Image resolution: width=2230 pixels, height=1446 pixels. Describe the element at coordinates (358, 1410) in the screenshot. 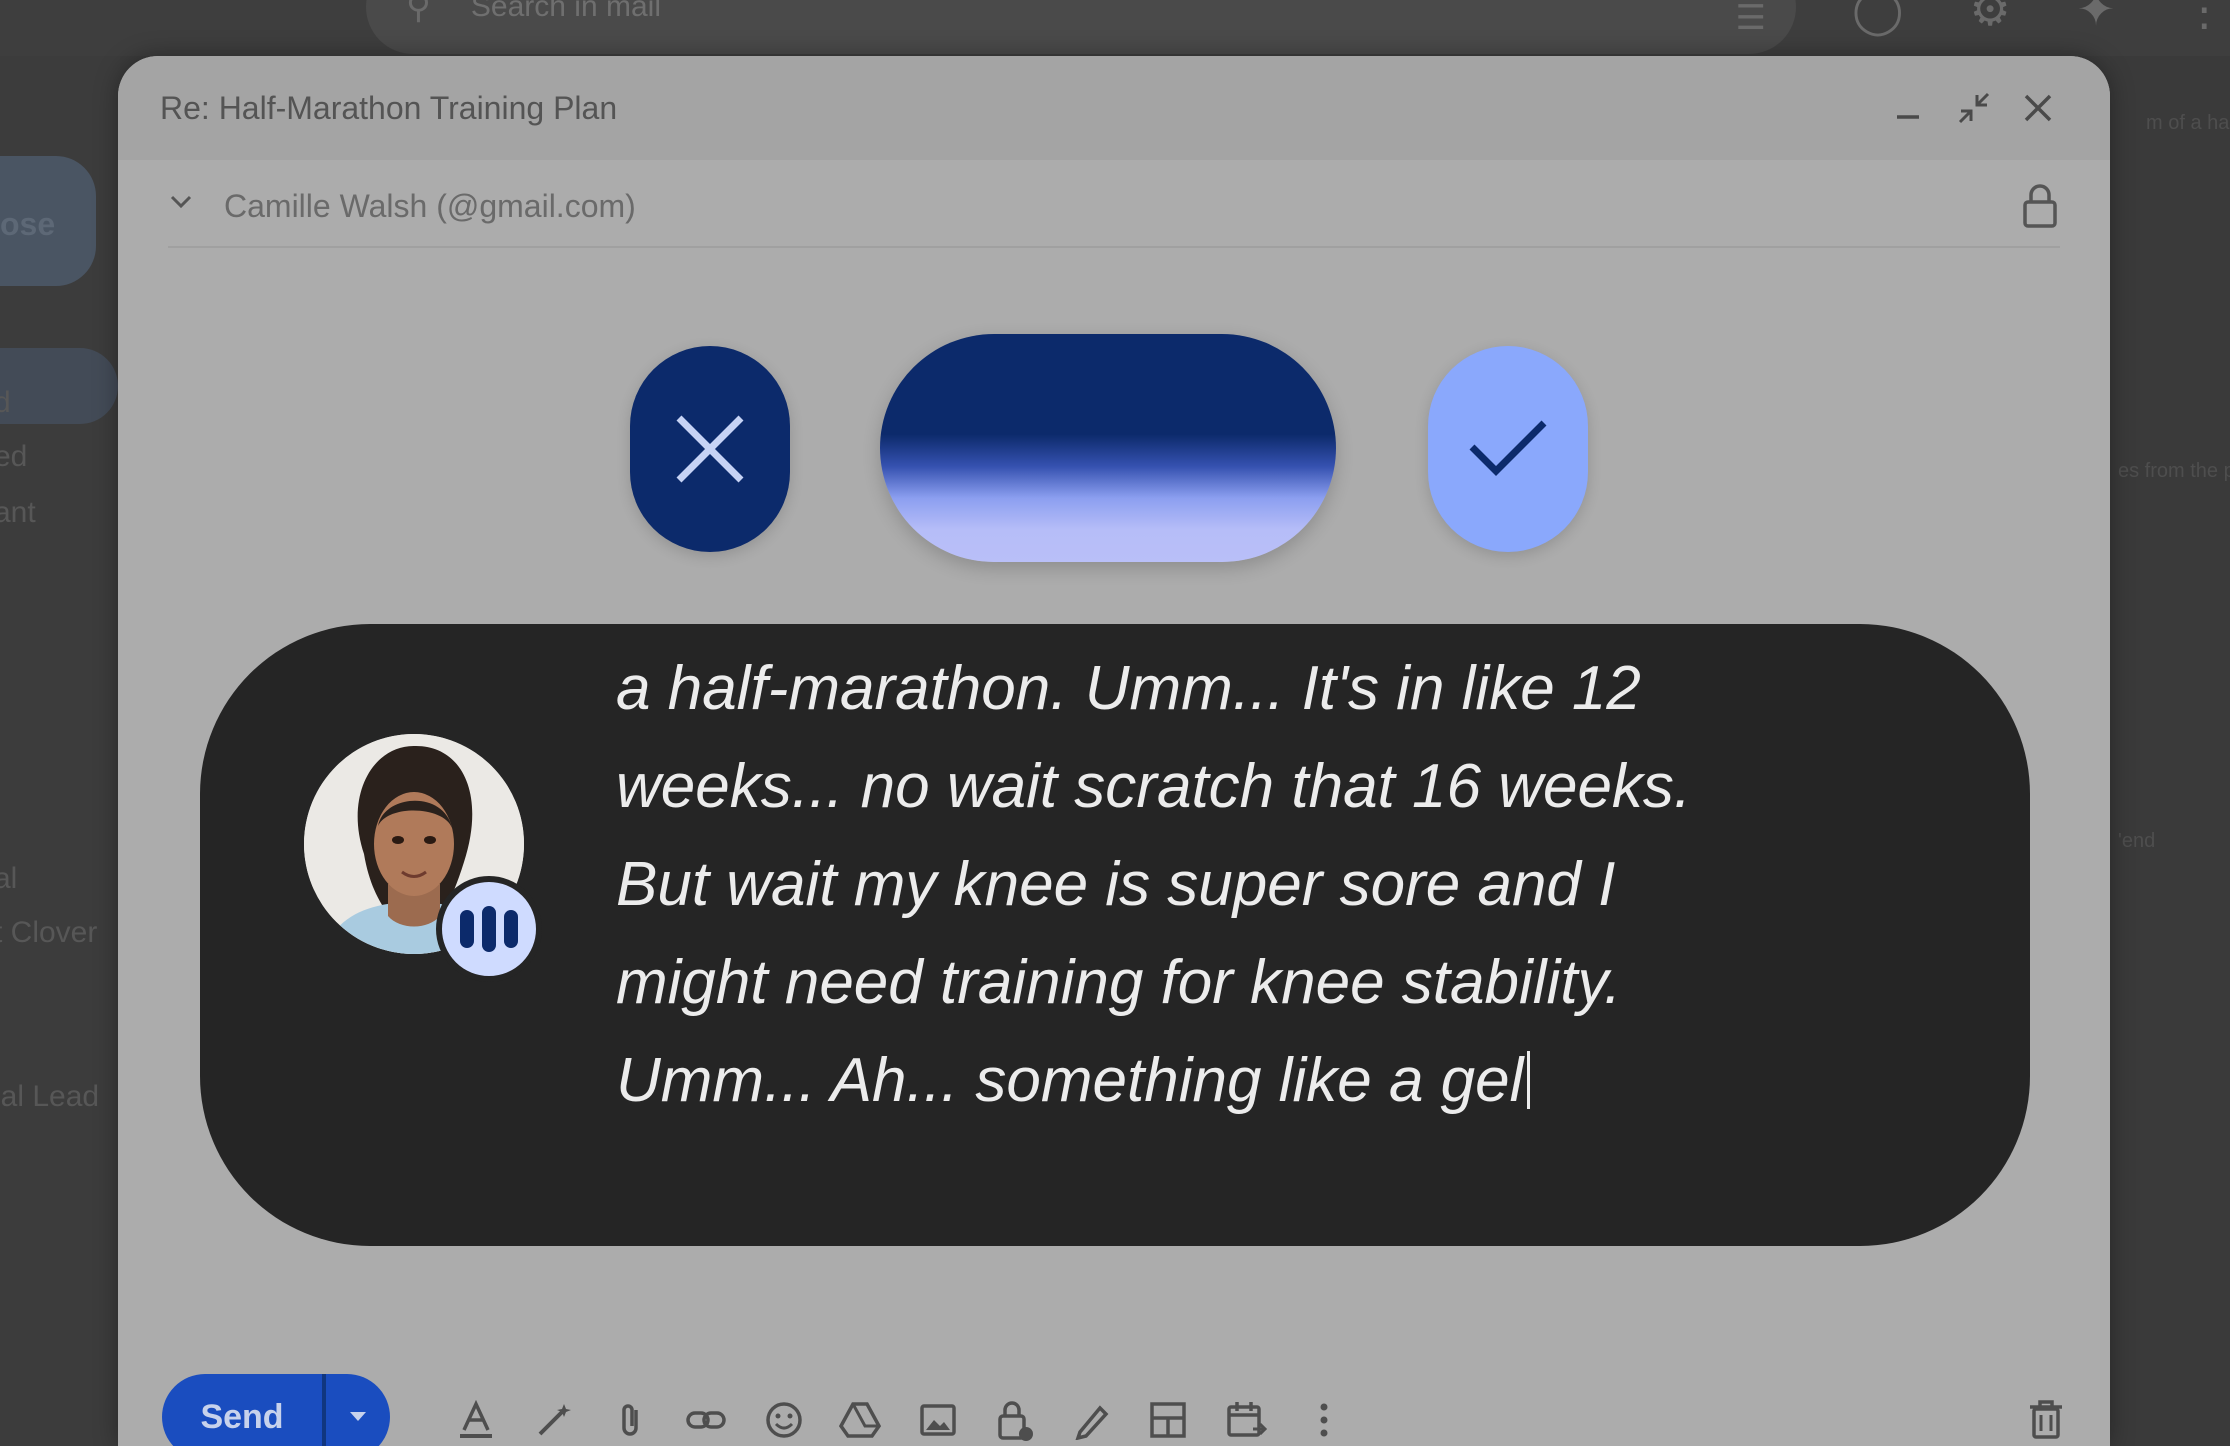

I see `send-options-button` at that location.